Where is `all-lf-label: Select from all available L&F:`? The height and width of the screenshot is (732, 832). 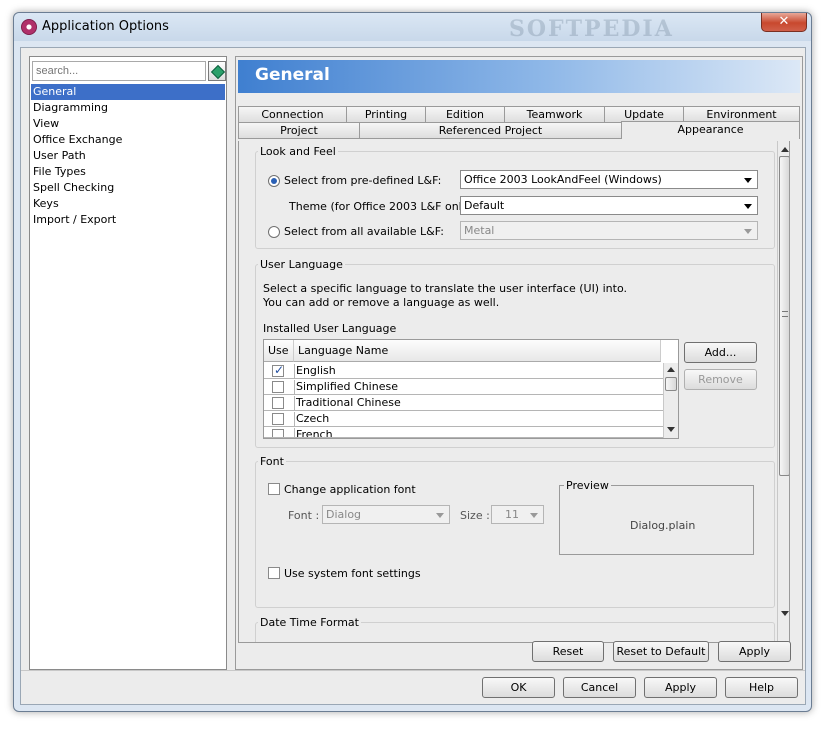
all-lf-label: Select from all available L&F: is located at coordinates (364, 231).